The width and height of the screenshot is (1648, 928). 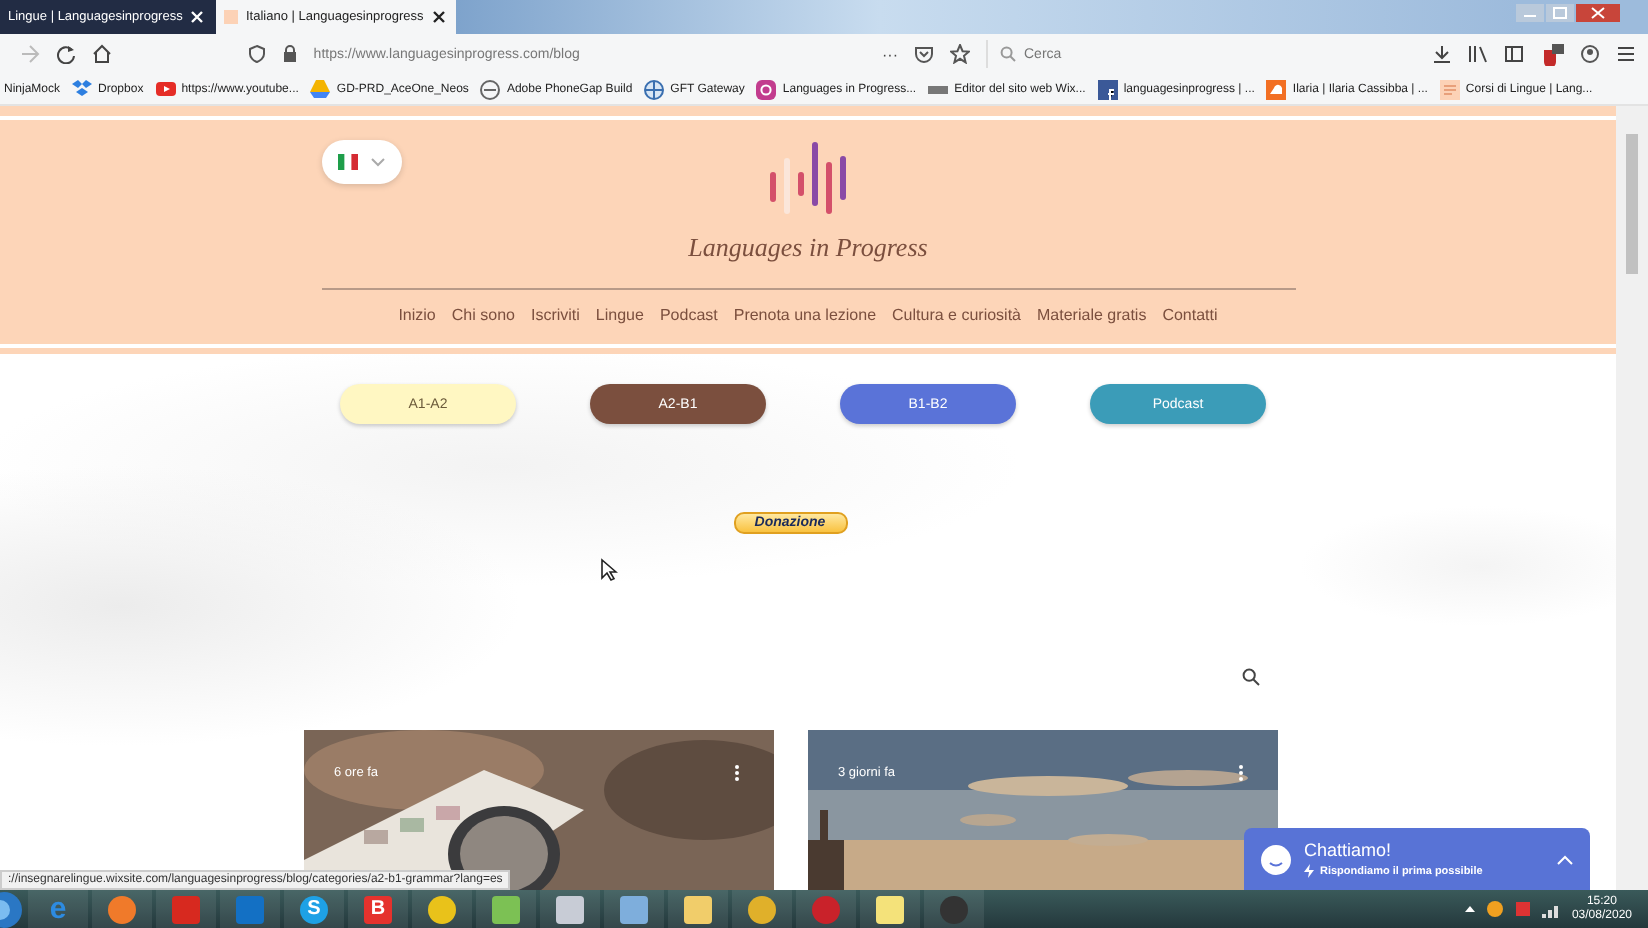 What do you see at coordinates (1590, 54) in the screenshot?
I see `account-icon` at bounding box center [1590, 54].